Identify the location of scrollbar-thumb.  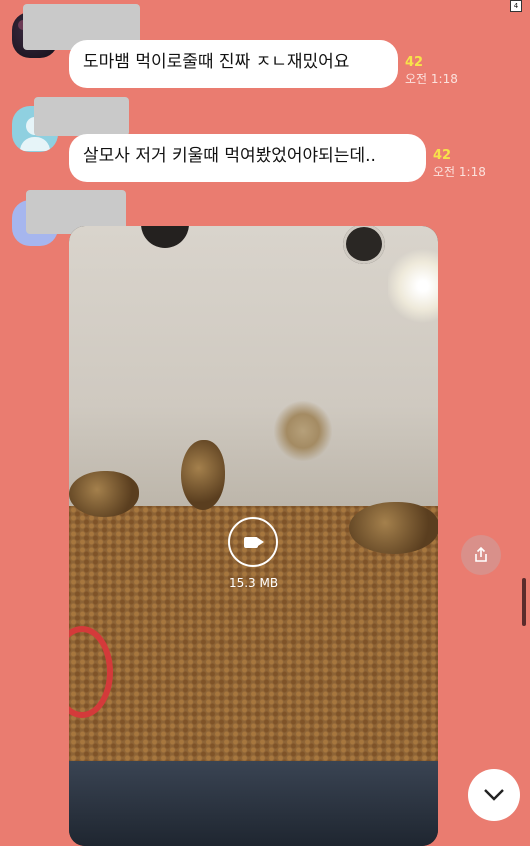
(524, 602).